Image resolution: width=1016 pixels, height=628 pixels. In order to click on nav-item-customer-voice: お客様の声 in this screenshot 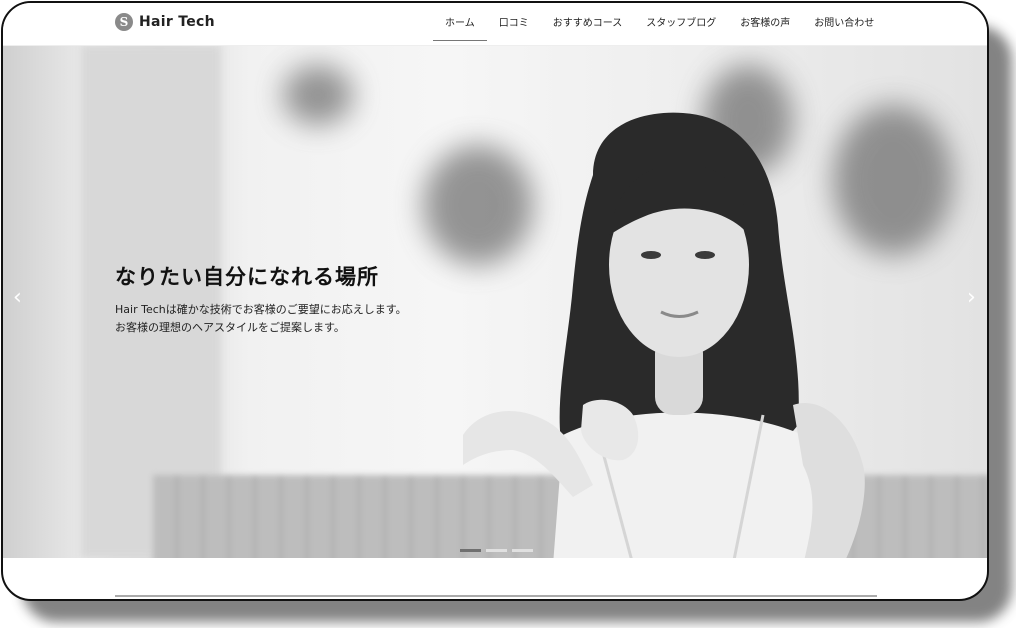, I will do `click(765, 24)`.